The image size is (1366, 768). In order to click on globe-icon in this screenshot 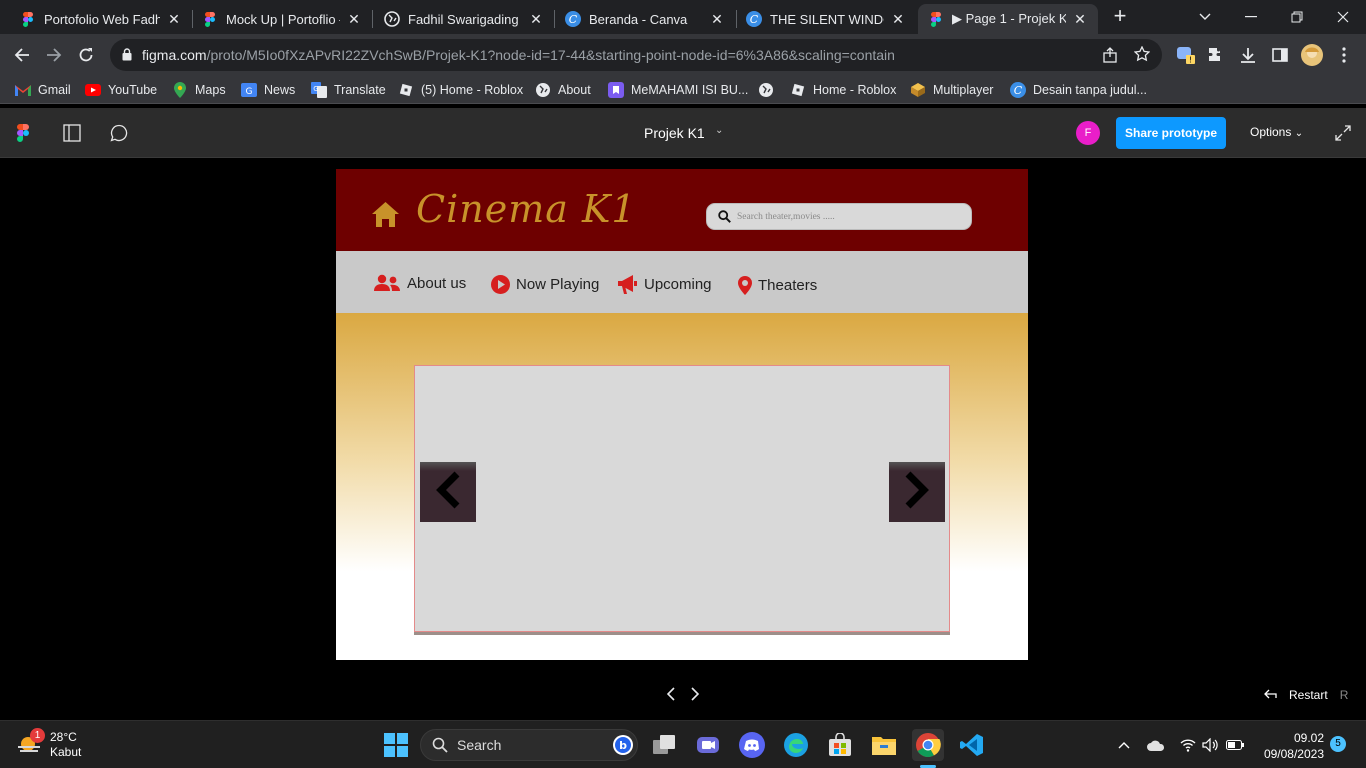, I will do `click(543, 90)`.